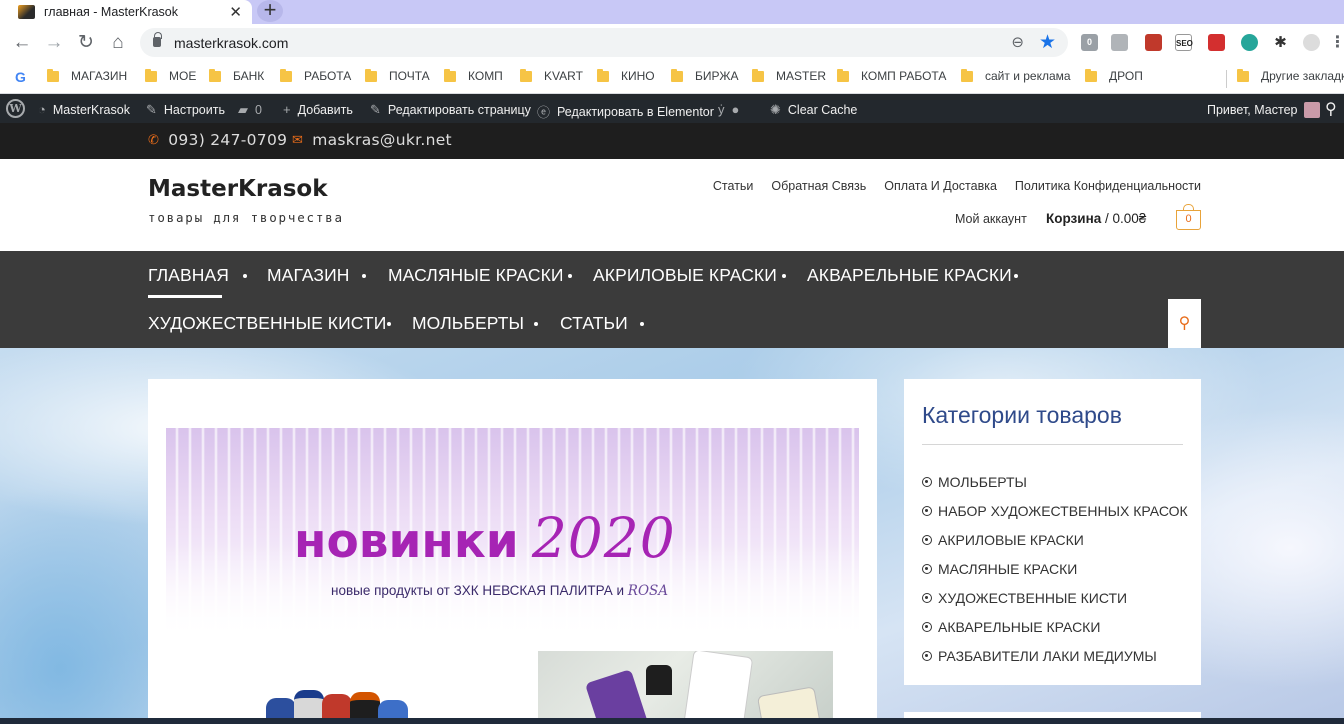  What do you see at coordinates (1280, 42) in the screenshot?
I see `extensions-puzzle-icon: ✱` at bounding box center [1280, 42].